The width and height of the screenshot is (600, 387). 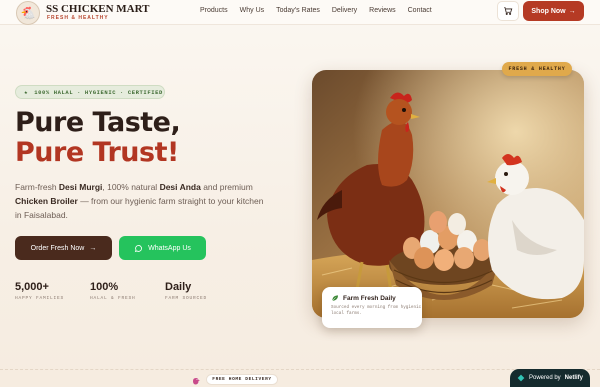 What do you see at coordinates (169, 248) in the screenshot?
I see `whatsapp-button-label: WhatsApp Us` at bounding box center [169, 248].